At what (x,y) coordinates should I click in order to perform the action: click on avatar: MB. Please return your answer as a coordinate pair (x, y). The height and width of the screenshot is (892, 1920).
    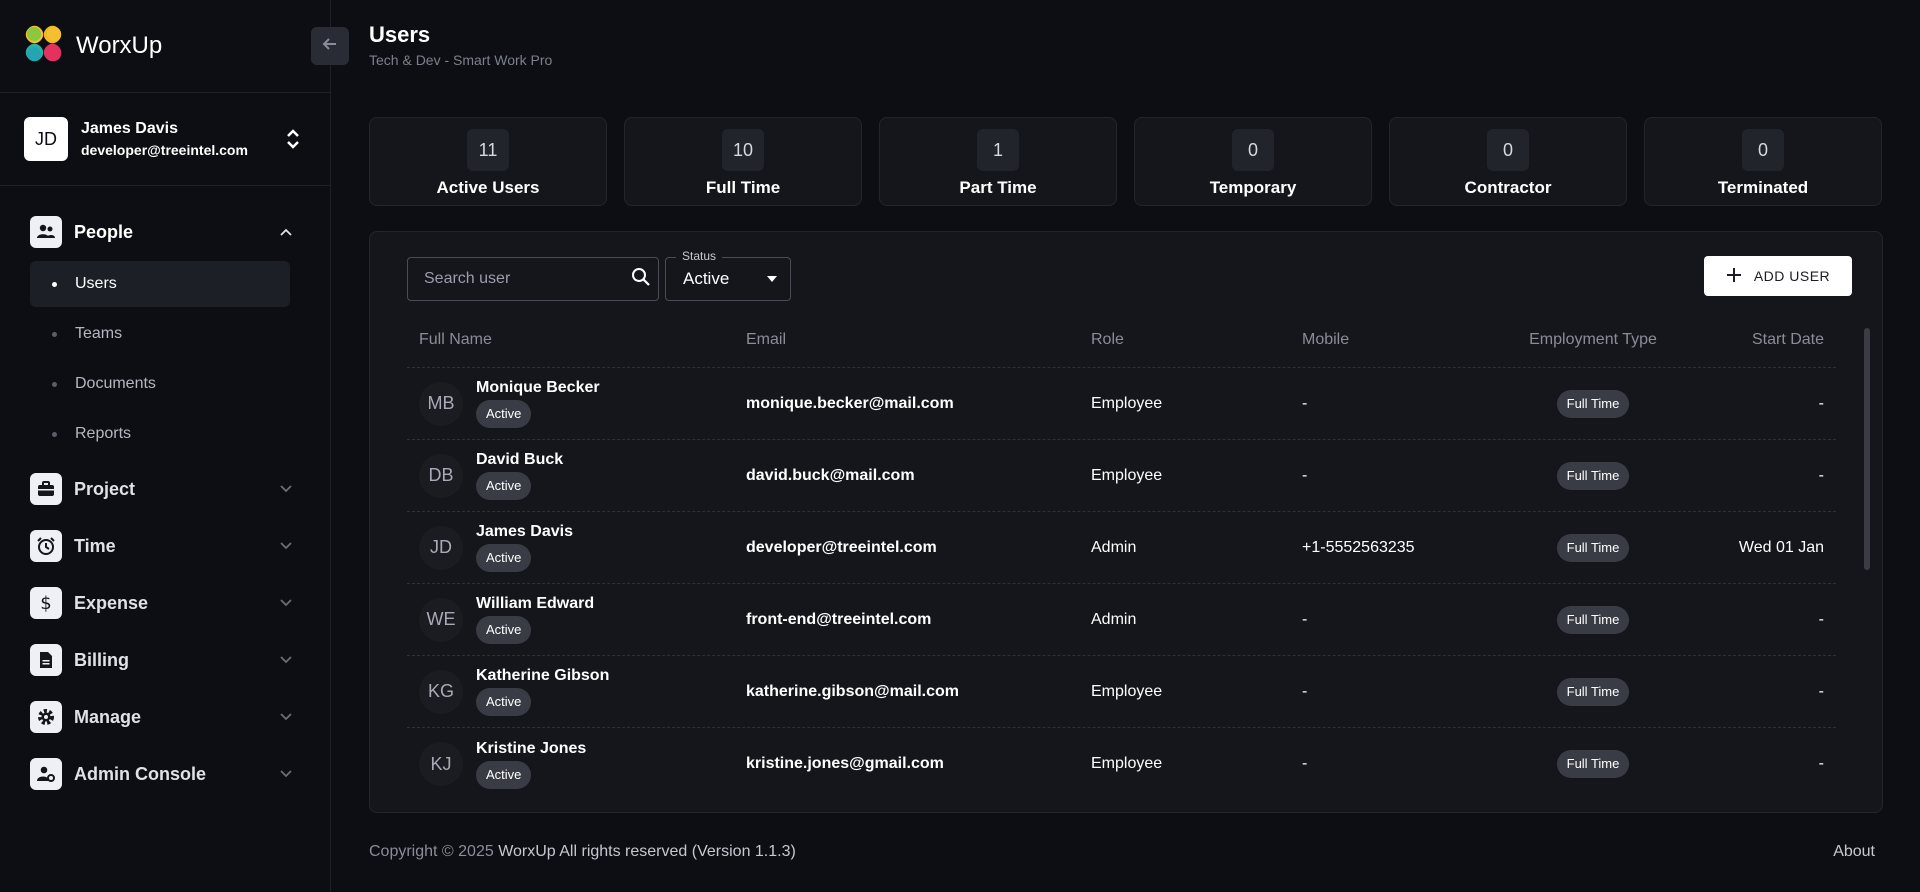
    Looking at the image, I should click on (441, 403).